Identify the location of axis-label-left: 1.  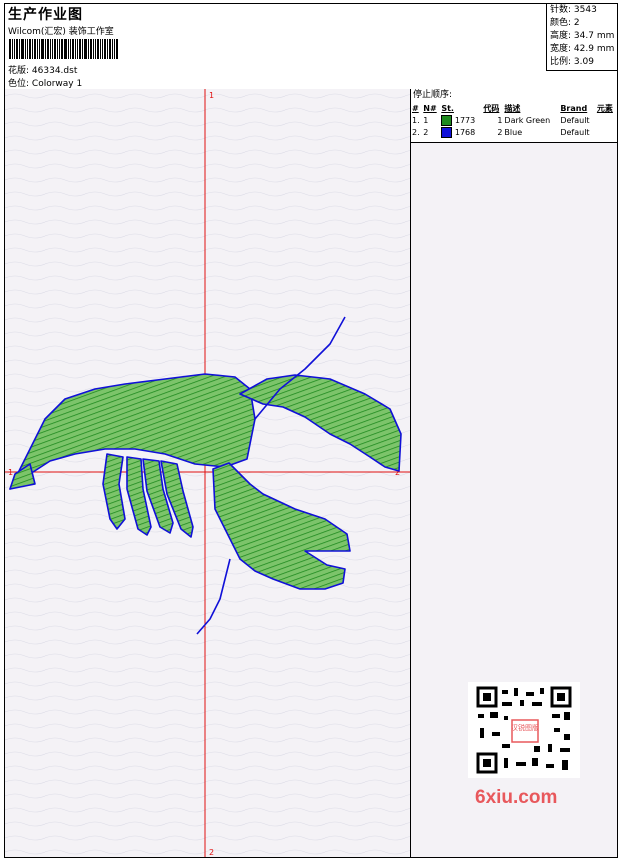
(10, 472).